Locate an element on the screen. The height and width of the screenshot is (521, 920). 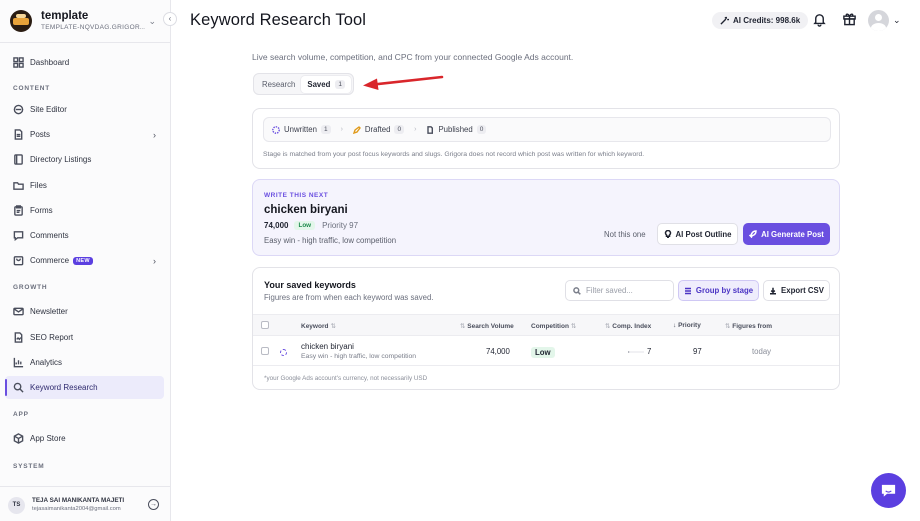
row-checkbox is located at coordinates (265, 351).